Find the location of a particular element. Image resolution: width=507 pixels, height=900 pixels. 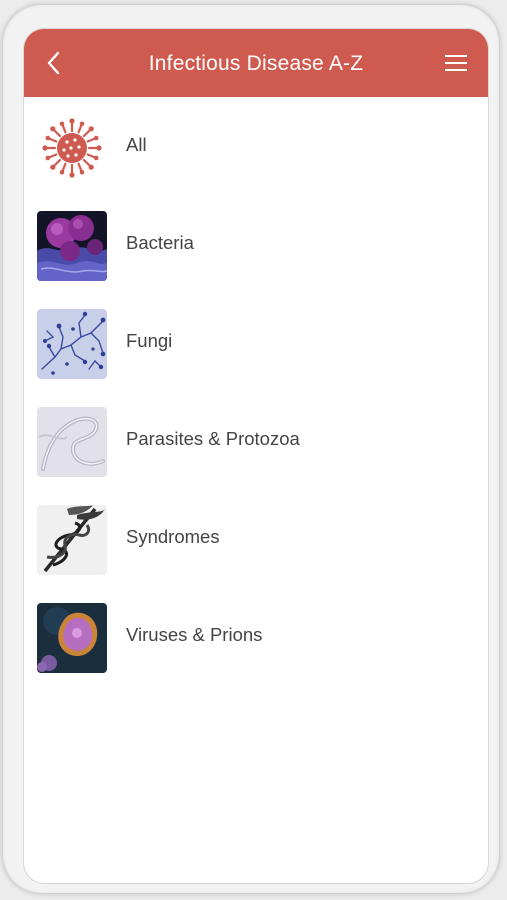

caduceus-image is located at coordinates (72, 540).